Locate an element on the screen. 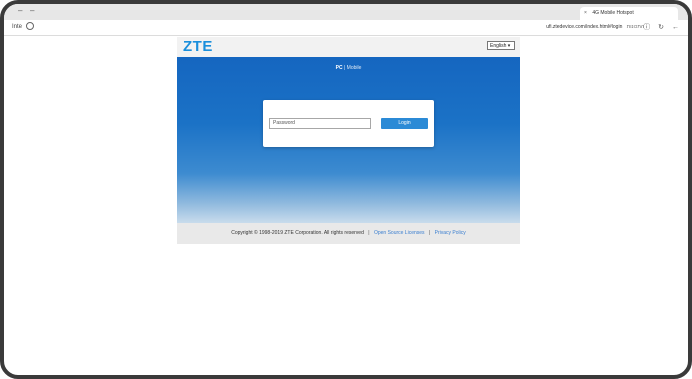 Image resolution: width=692 pixels, height=379 pixels. page-header: ZTE English ▾ is located at coordinates (348, 47).